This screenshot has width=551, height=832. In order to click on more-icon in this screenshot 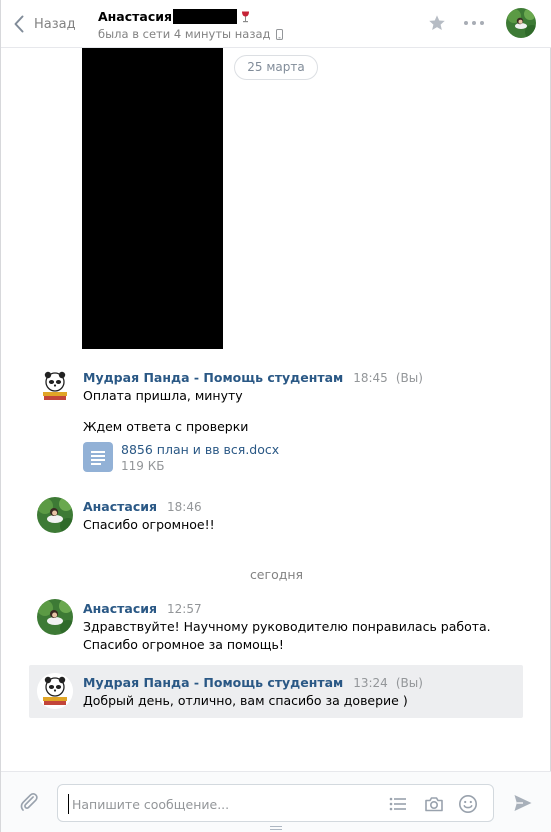, I will do `click(474, 23)`.